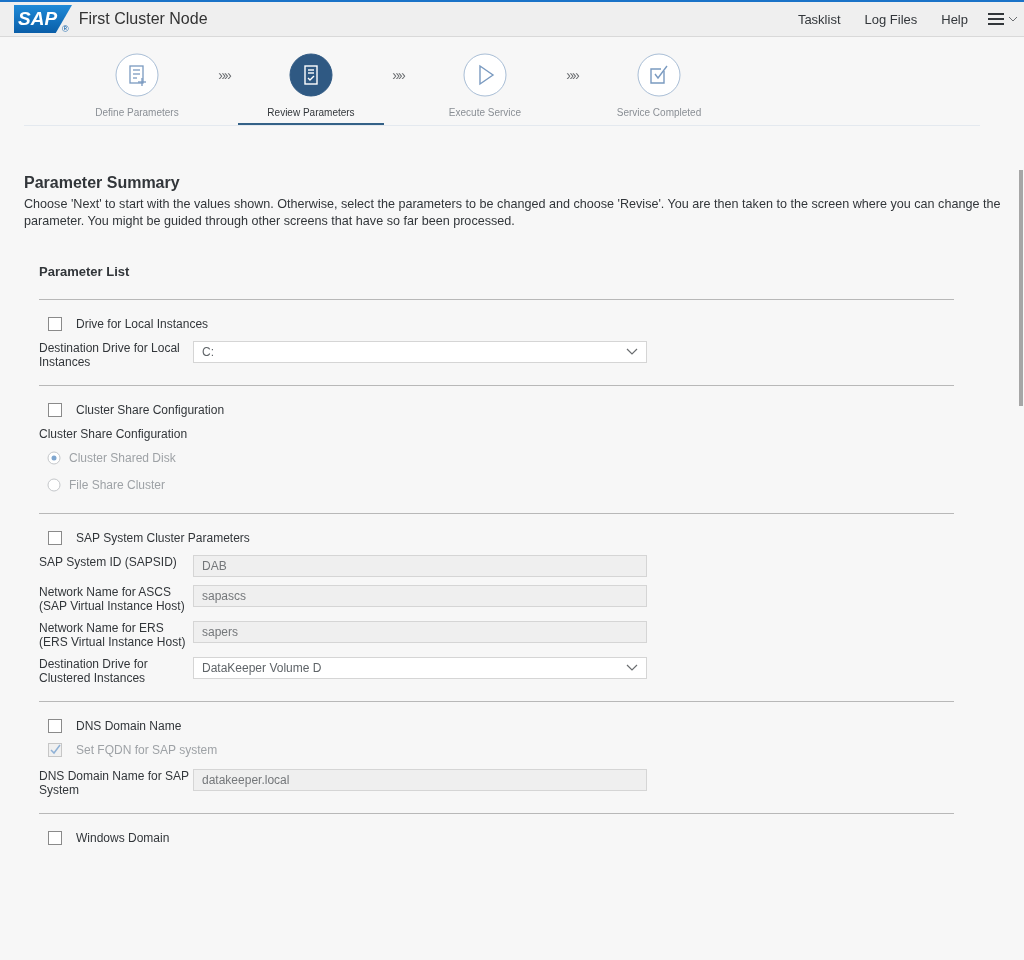 This screenshot has height=960, width=1024. I want to click on menu-icon, so click(996, 19).